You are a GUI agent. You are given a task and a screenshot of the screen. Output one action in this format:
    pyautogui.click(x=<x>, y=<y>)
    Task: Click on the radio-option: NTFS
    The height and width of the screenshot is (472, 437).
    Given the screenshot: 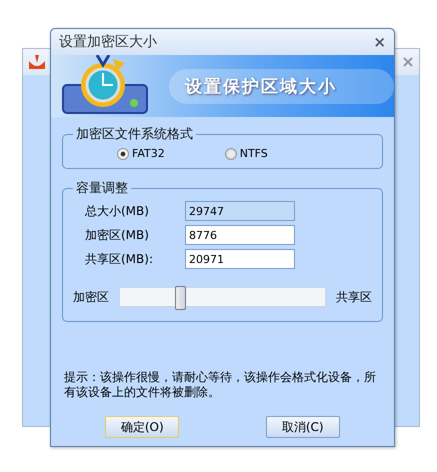 What is the action you would take?
    pyautogui.click(x=246, y=153)
    